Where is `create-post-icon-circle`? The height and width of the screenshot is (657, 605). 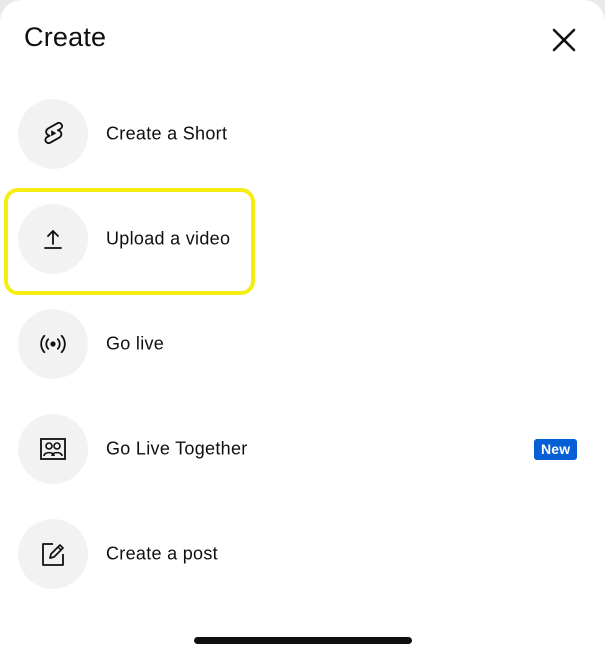
create-post-icon-circle is located at coordinates (53, 554).